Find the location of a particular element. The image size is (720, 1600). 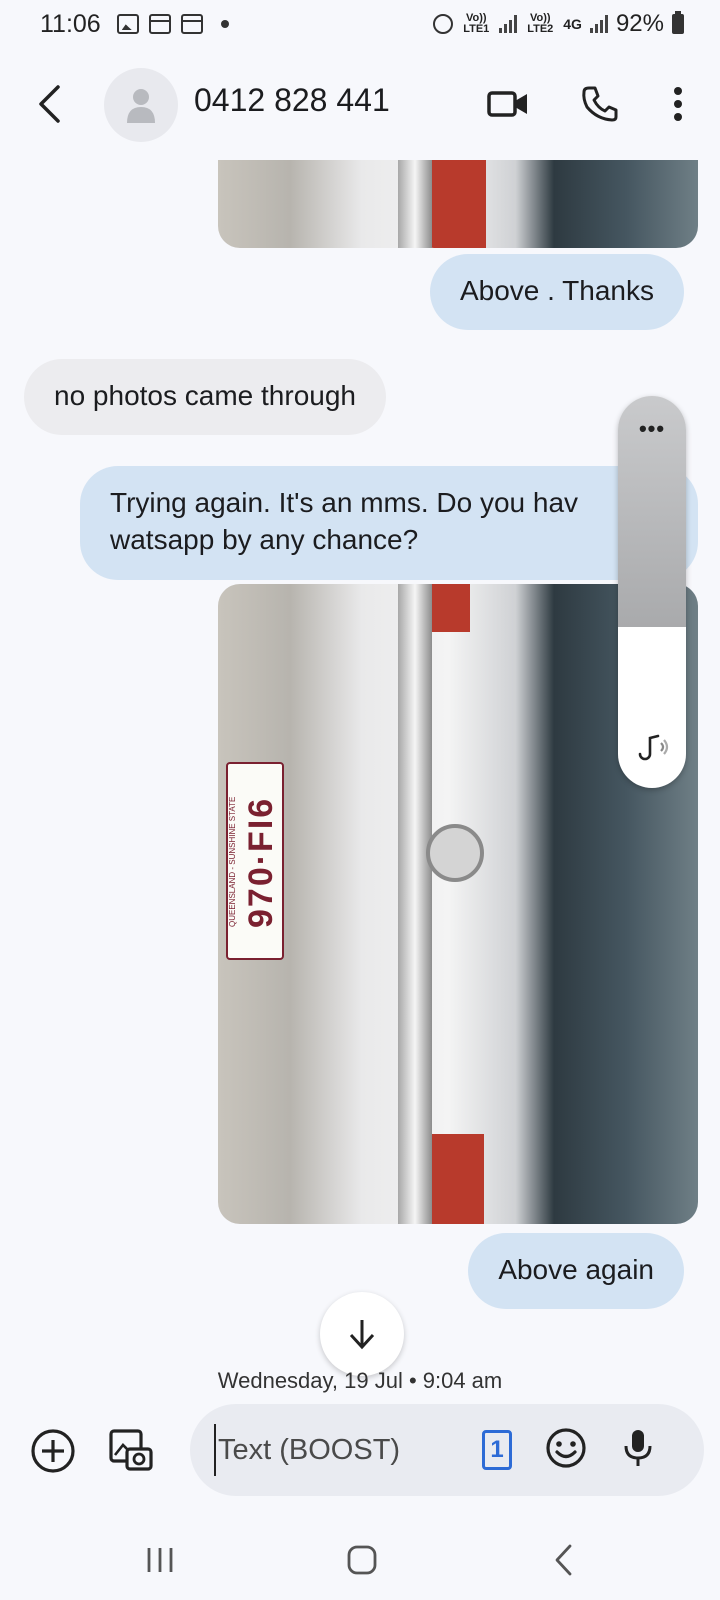

message-text-box: 1 is located at coordinates (447, 1450).